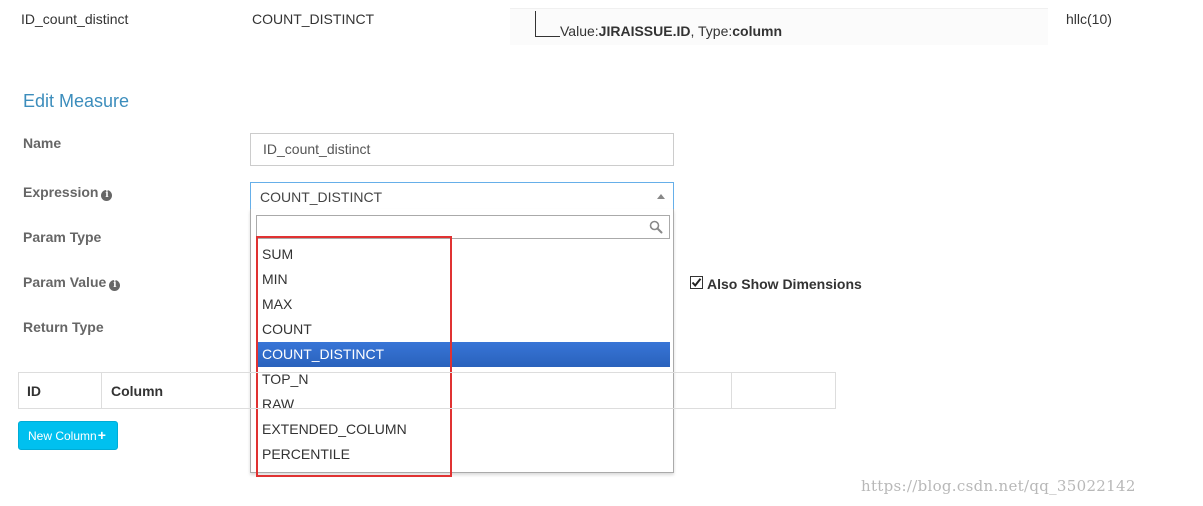  Describe the element at coordinates (463, 227) in the screenshot. I see `dropdown-search-input` at that location.